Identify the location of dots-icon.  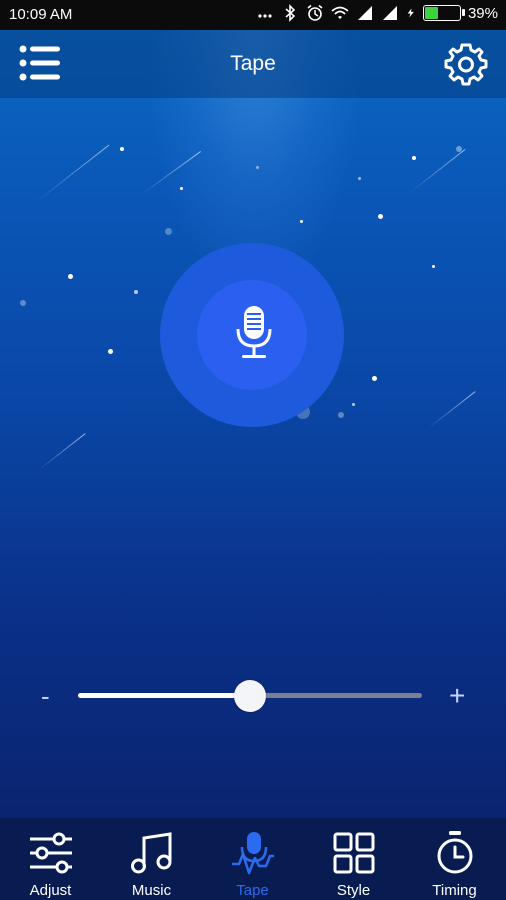
(265, 16).